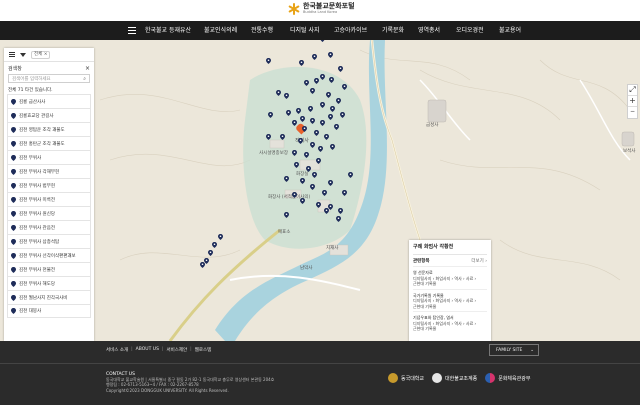  Describe the element at coordinates (49, 213) in the screenshot. I see `list-item: 김천 무위사 원신당` at that location.